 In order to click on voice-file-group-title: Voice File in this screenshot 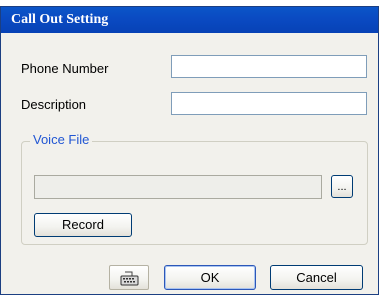, I will do `click(61, 139)`.